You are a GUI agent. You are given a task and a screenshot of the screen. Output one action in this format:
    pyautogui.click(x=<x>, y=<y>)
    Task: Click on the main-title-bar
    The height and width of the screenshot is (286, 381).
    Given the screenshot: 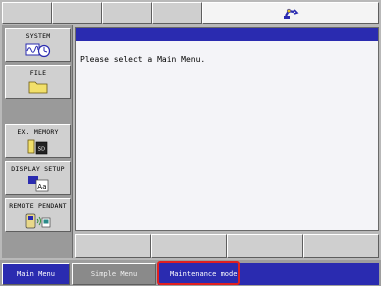 What is the action you would take?
    pyautogui.click(x=227, y=34)
    